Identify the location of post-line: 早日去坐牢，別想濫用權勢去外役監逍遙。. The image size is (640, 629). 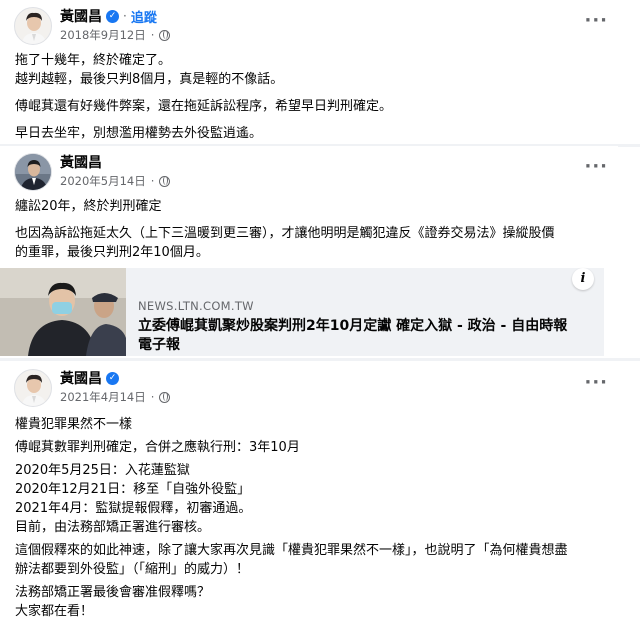
(139, 133).